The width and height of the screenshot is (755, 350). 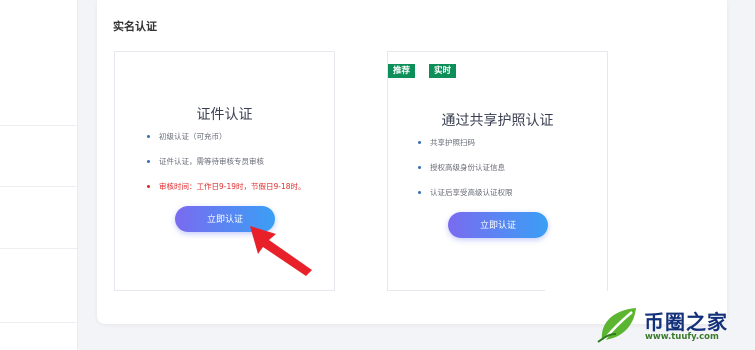 What do you see at coordinates (281, 251) in the screenshot?
I see `red-arrow-icon` at bounding box center [281, 251].